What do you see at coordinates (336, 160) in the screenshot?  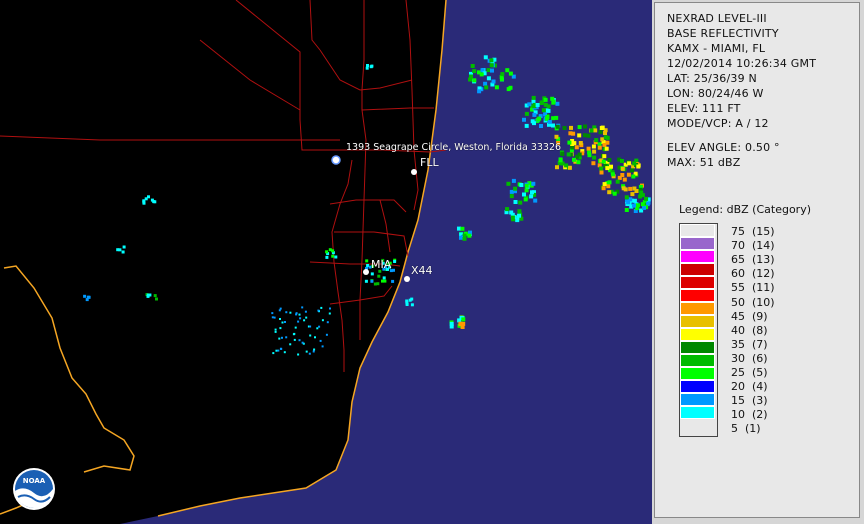 I see `address-marker` at bounding box center [336, 160].